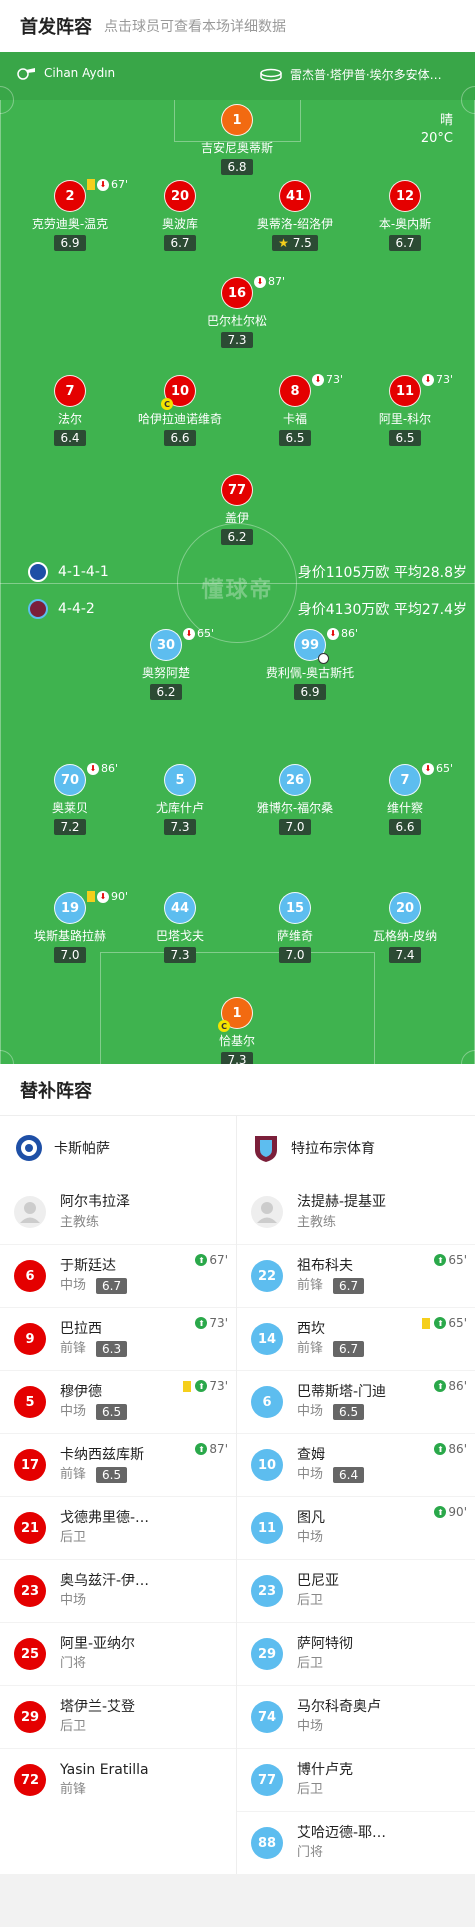  I want to click on position-text: 前锋, so click(310, 1285).